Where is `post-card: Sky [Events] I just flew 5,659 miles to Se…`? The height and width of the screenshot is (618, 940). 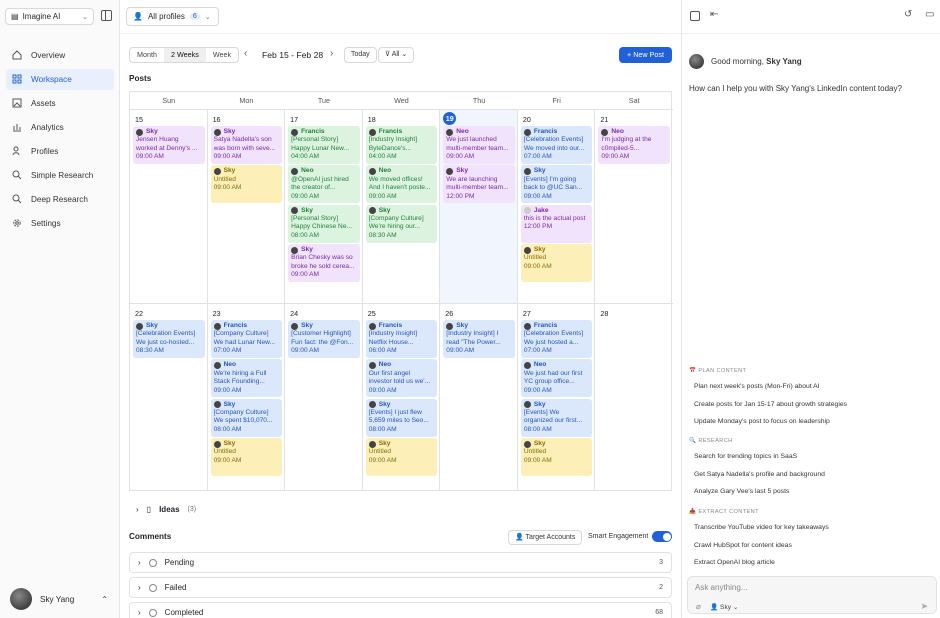
post-card: Sky [Events] I just flew 5,659 miles to Se… is located at coordinates (401, 417).